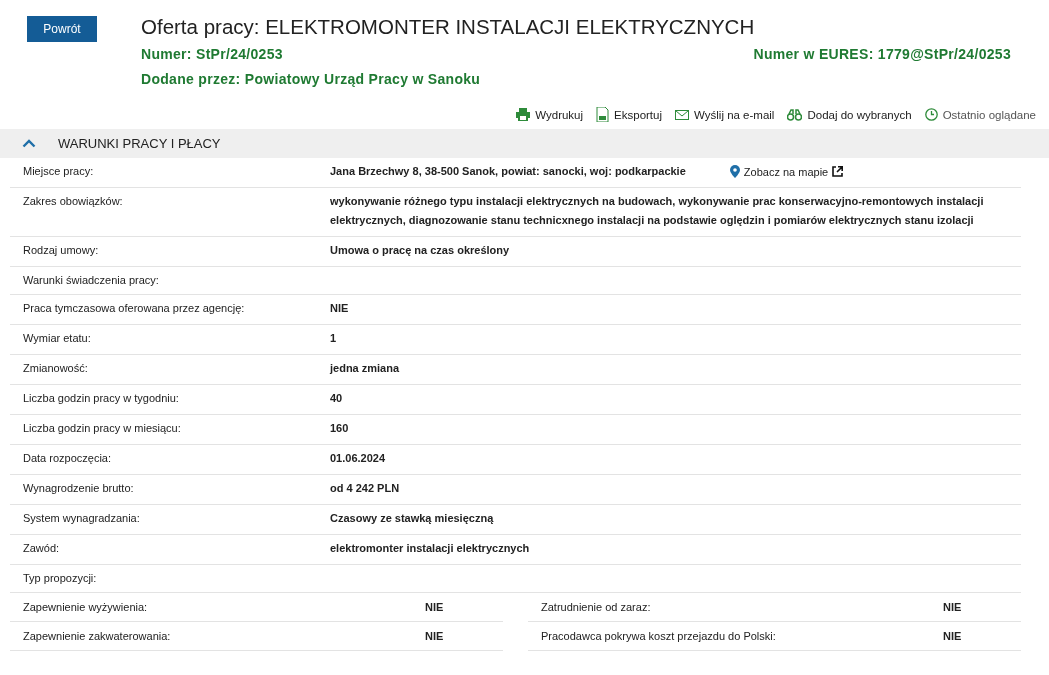  What do you see at coordinates (339, 428) in the screenshot?
I see `field-value: 160` at bounding box center [339, 428].